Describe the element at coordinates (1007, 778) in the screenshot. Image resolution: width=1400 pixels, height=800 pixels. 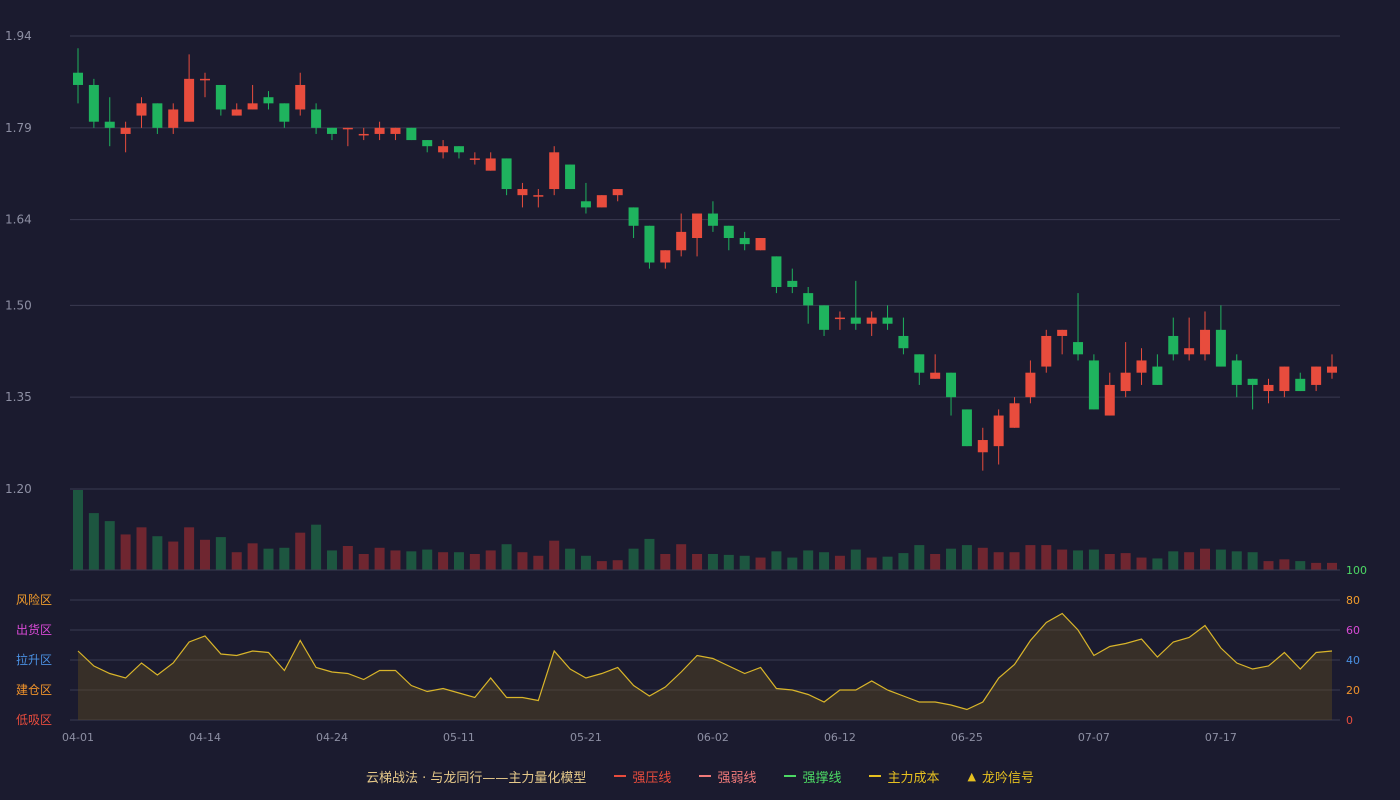
I see `legend-label: 龙吟信号` at that location.